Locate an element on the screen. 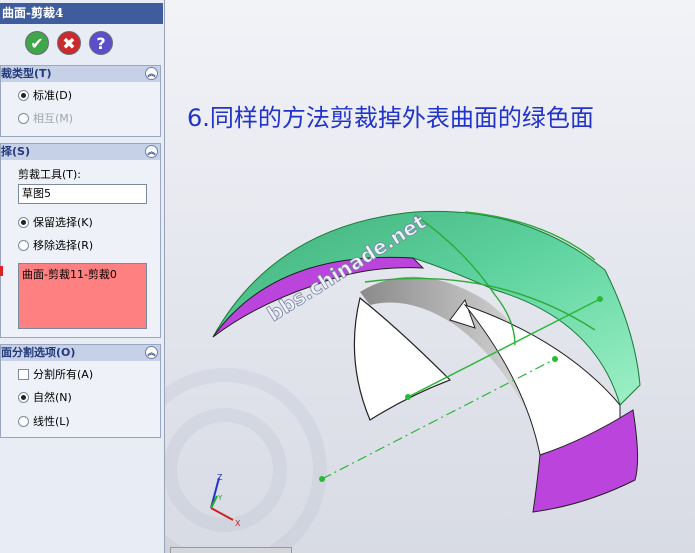  standard-option: 标准(D) is located at coordinates (45, 96).